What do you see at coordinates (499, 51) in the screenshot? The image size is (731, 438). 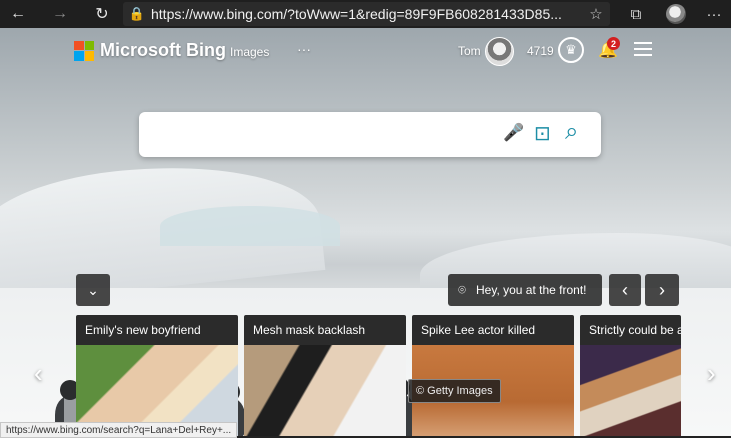 I see `user-avatar` at bounding box center [499, 51].